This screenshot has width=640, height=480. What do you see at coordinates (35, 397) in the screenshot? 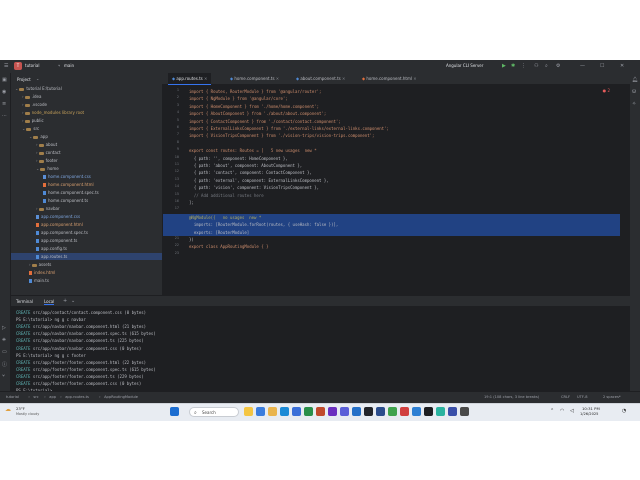
I see `breadcrumb-item: src` at bounding box center [35, 397].